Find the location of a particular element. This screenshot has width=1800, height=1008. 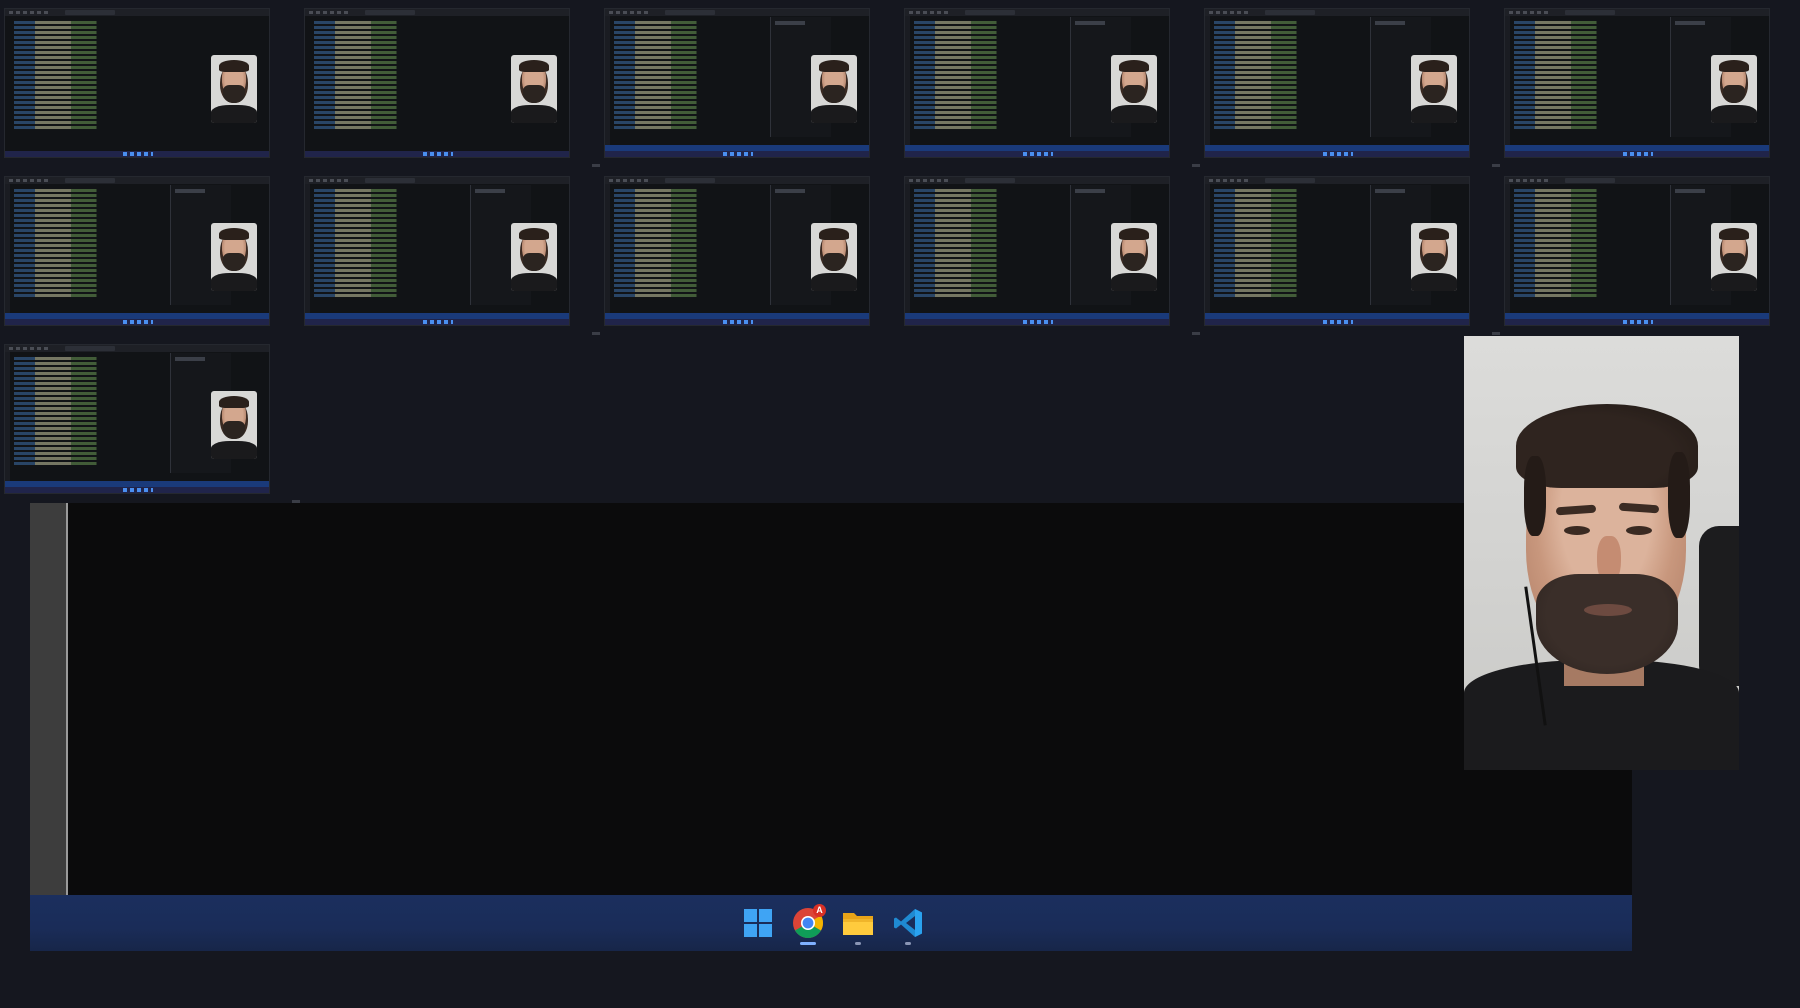

editor-gutter-divider is located at coordinates (67, 699).